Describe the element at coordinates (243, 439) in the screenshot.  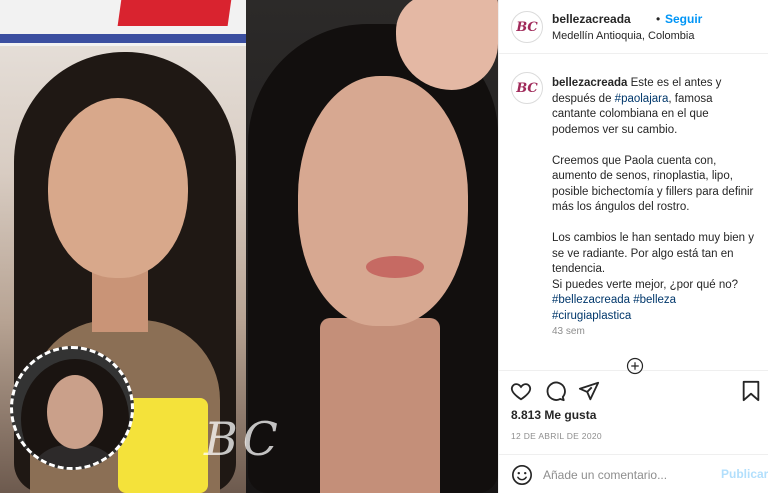
I see `watermark: BC` at that location.